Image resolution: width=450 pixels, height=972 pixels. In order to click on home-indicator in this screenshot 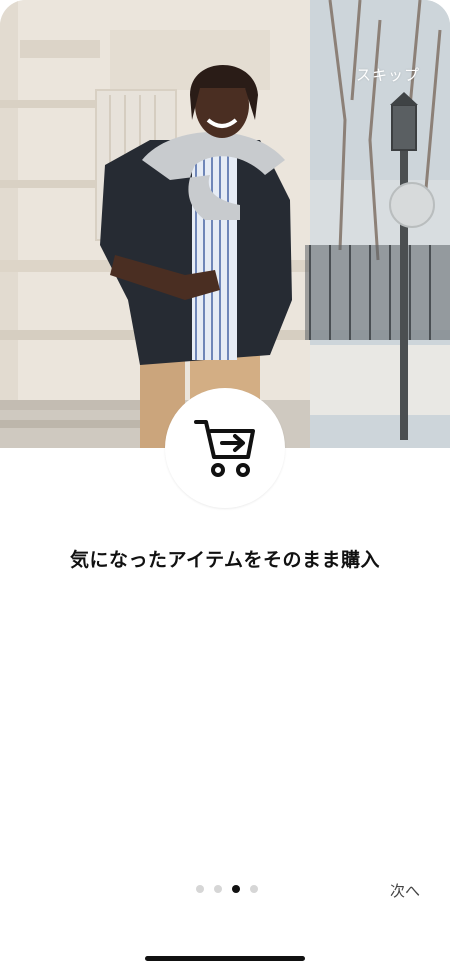, I will do `click(225, 958)`.